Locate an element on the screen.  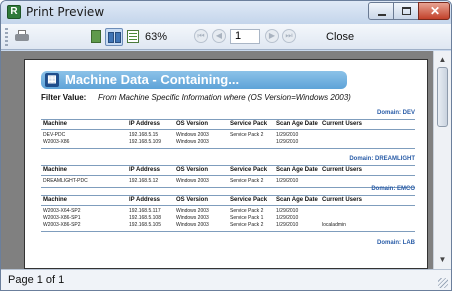
table-cell: DEV-PDC is located at coordinates (54, 135).